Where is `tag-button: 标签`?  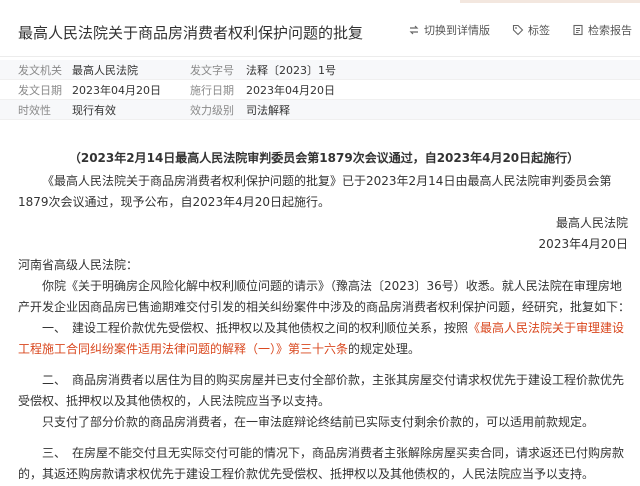
tag-button: 标签 is located at coordinates (531, 30).